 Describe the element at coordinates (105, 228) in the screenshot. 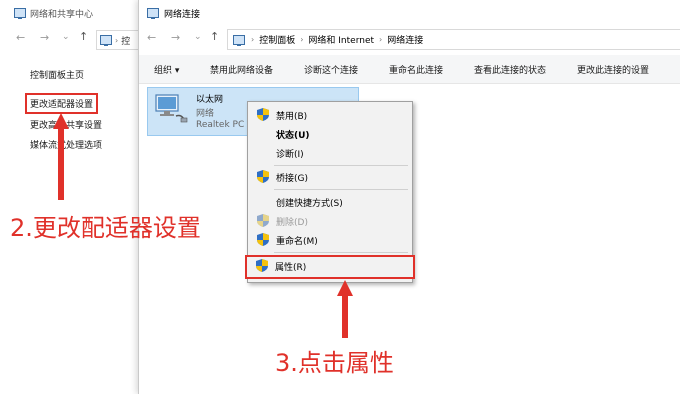

I see `annotation-step2: 2.更改配适器设置` at that location.